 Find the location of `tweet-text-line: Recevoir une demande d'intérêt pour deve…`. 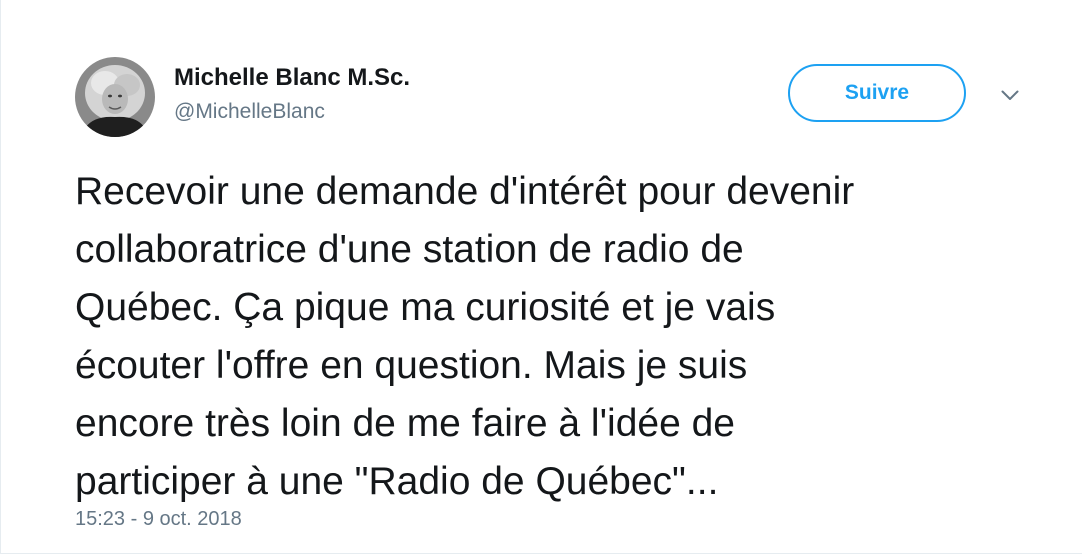

tweet-text-line: Recevoir une demande d'intérêt pour deve… is located at coordinates (465, 191).